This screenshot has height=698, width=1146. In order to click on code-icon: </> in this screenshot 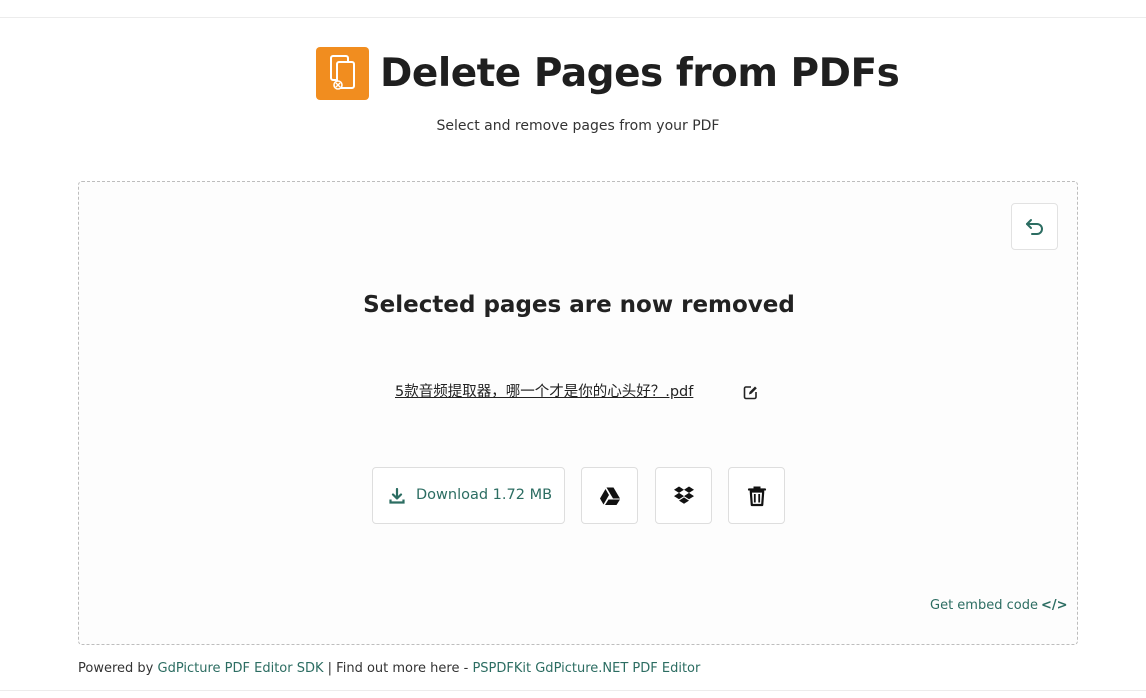, I will do `click(1054, 605)`.